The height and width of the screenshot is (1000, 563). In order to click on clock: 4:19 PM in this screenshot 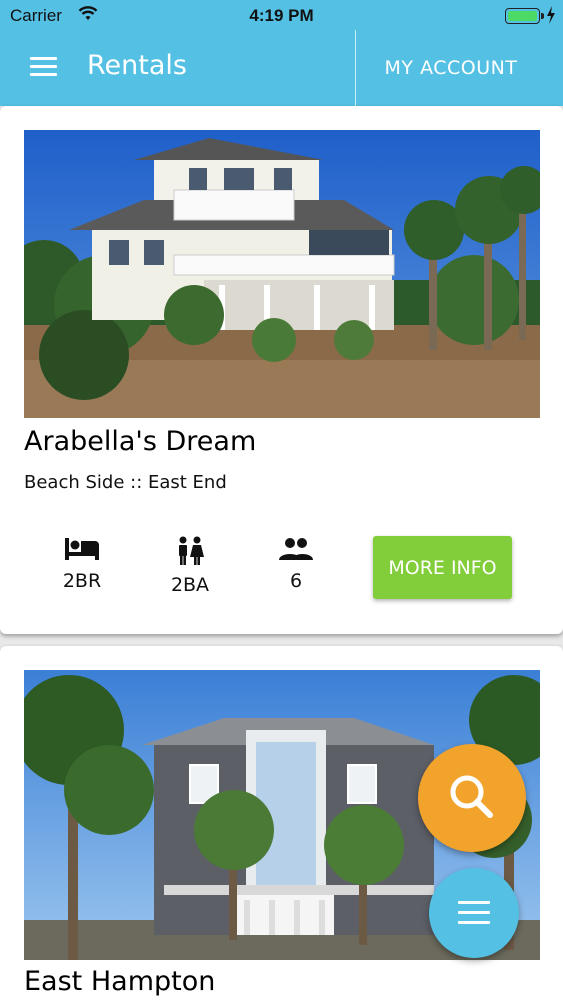, I will do `click(281, 15)`.